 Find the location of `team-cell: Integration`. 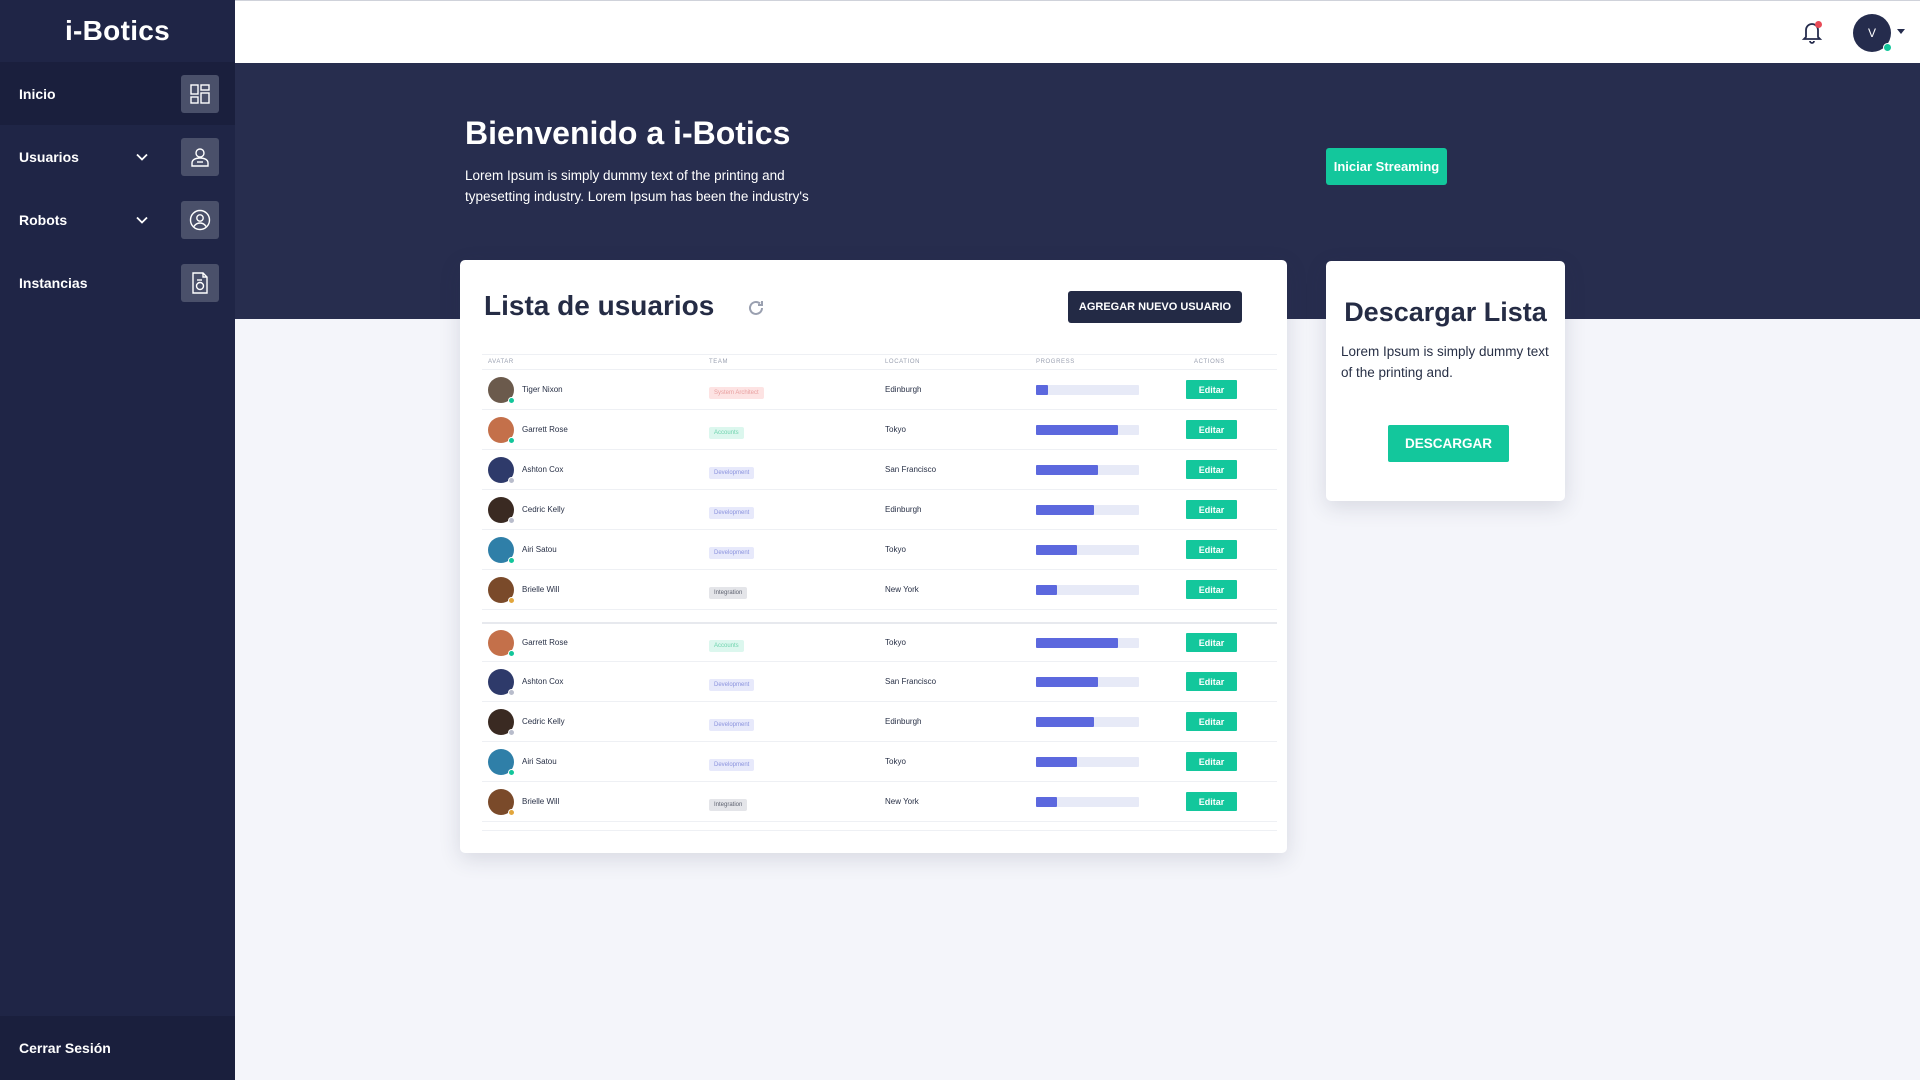

team-cell: Integration is located at coordinates (797, 802).